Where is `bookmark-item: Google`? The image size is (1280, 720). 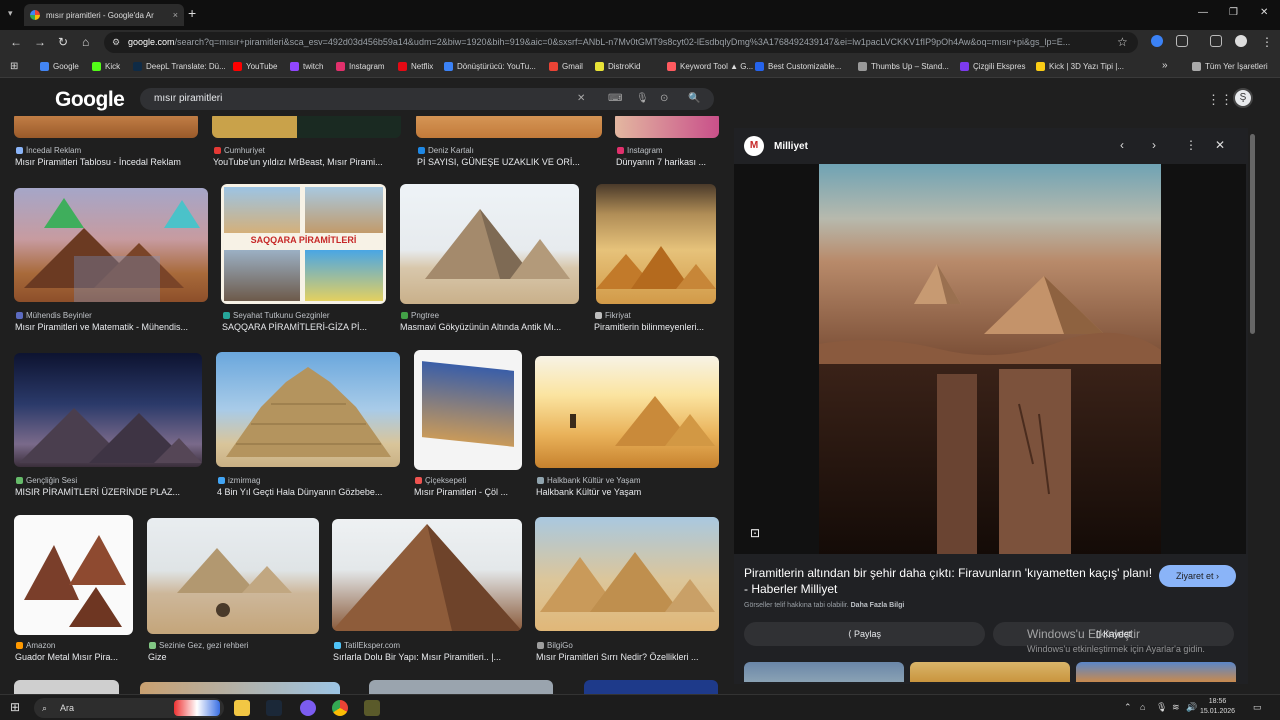 bookmark-item: Google is located at coordinates (59, 66).